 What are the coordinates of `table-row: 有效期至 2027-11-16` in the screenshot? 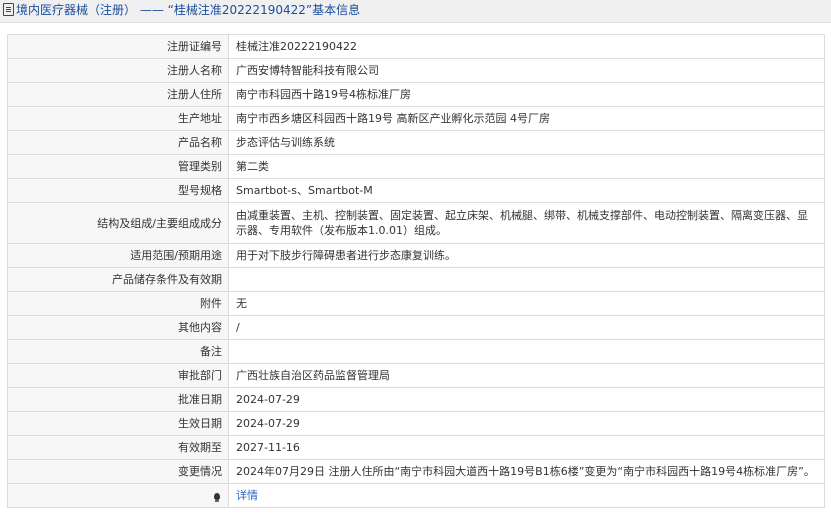 It's located at (416, 447).